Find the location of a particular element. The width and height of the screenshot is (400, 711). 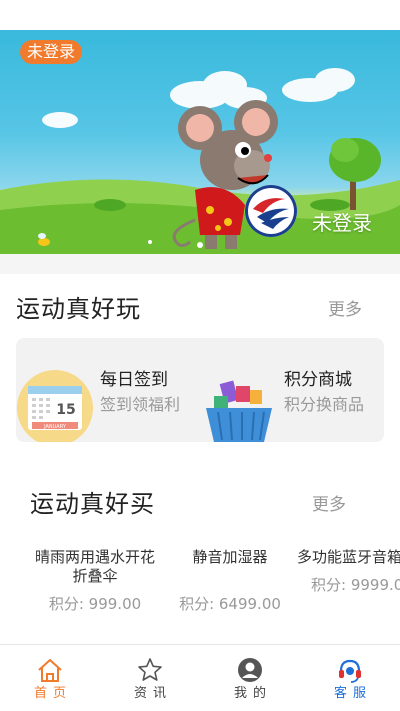

tab-label: 我的 is located at coordinates (252, 693).